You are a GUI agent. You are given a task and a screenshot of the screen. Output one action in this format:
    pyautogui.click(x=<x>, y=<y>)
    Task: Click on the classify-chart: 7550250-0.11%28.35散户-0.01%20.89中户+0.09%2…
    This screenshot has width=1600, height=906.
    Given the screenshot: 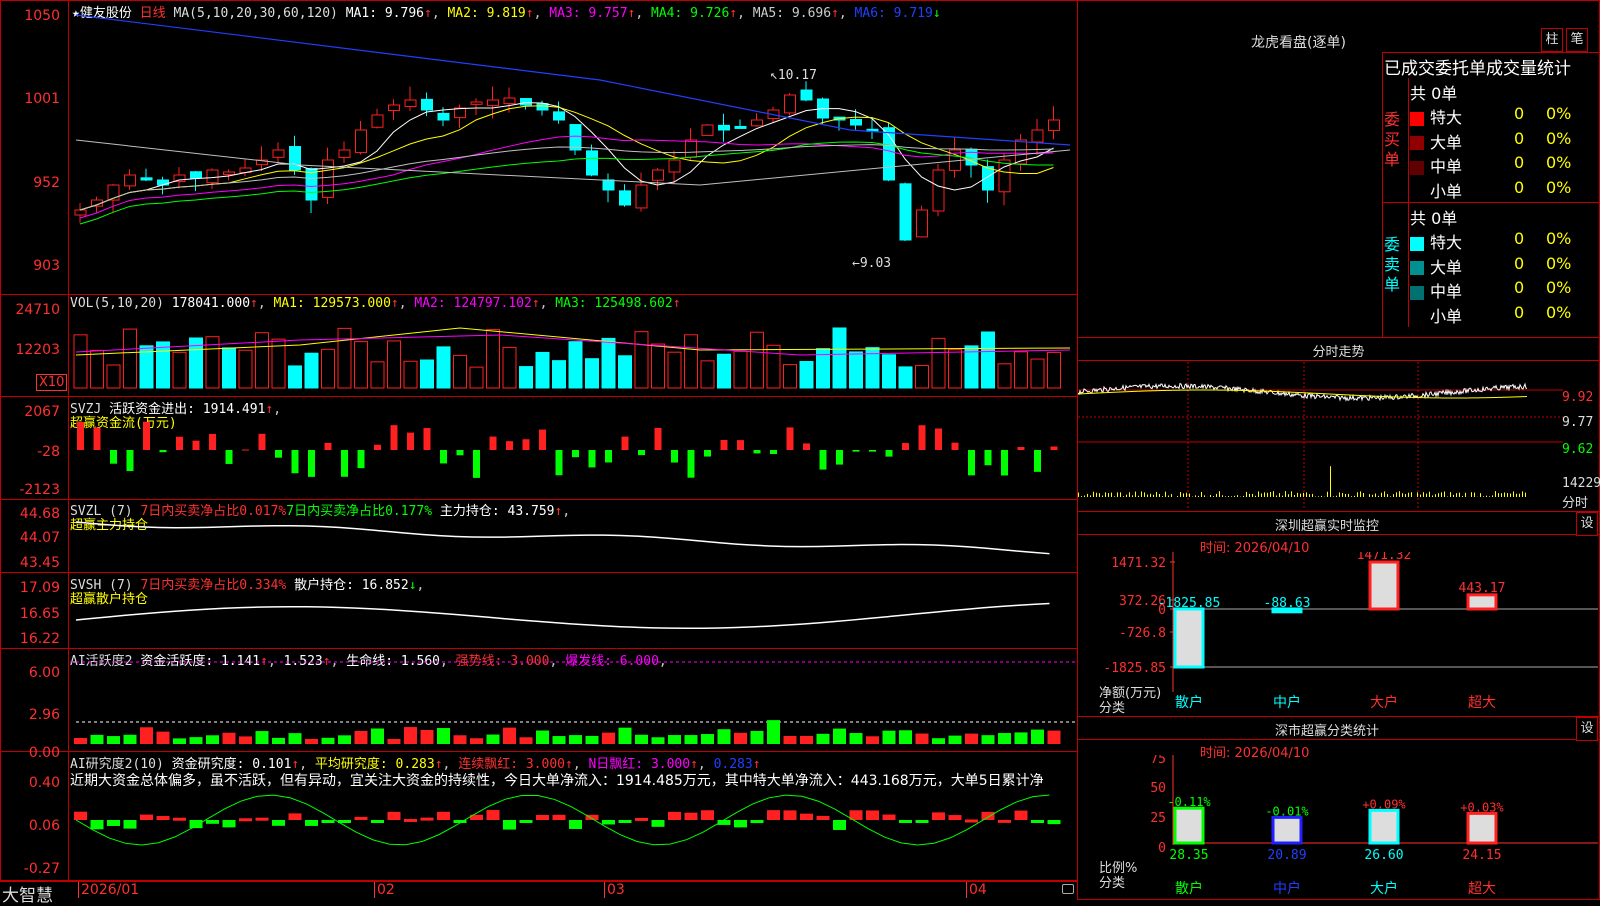 What is the action you would take?
    pyautogui.click(x=1339, y=827)
    